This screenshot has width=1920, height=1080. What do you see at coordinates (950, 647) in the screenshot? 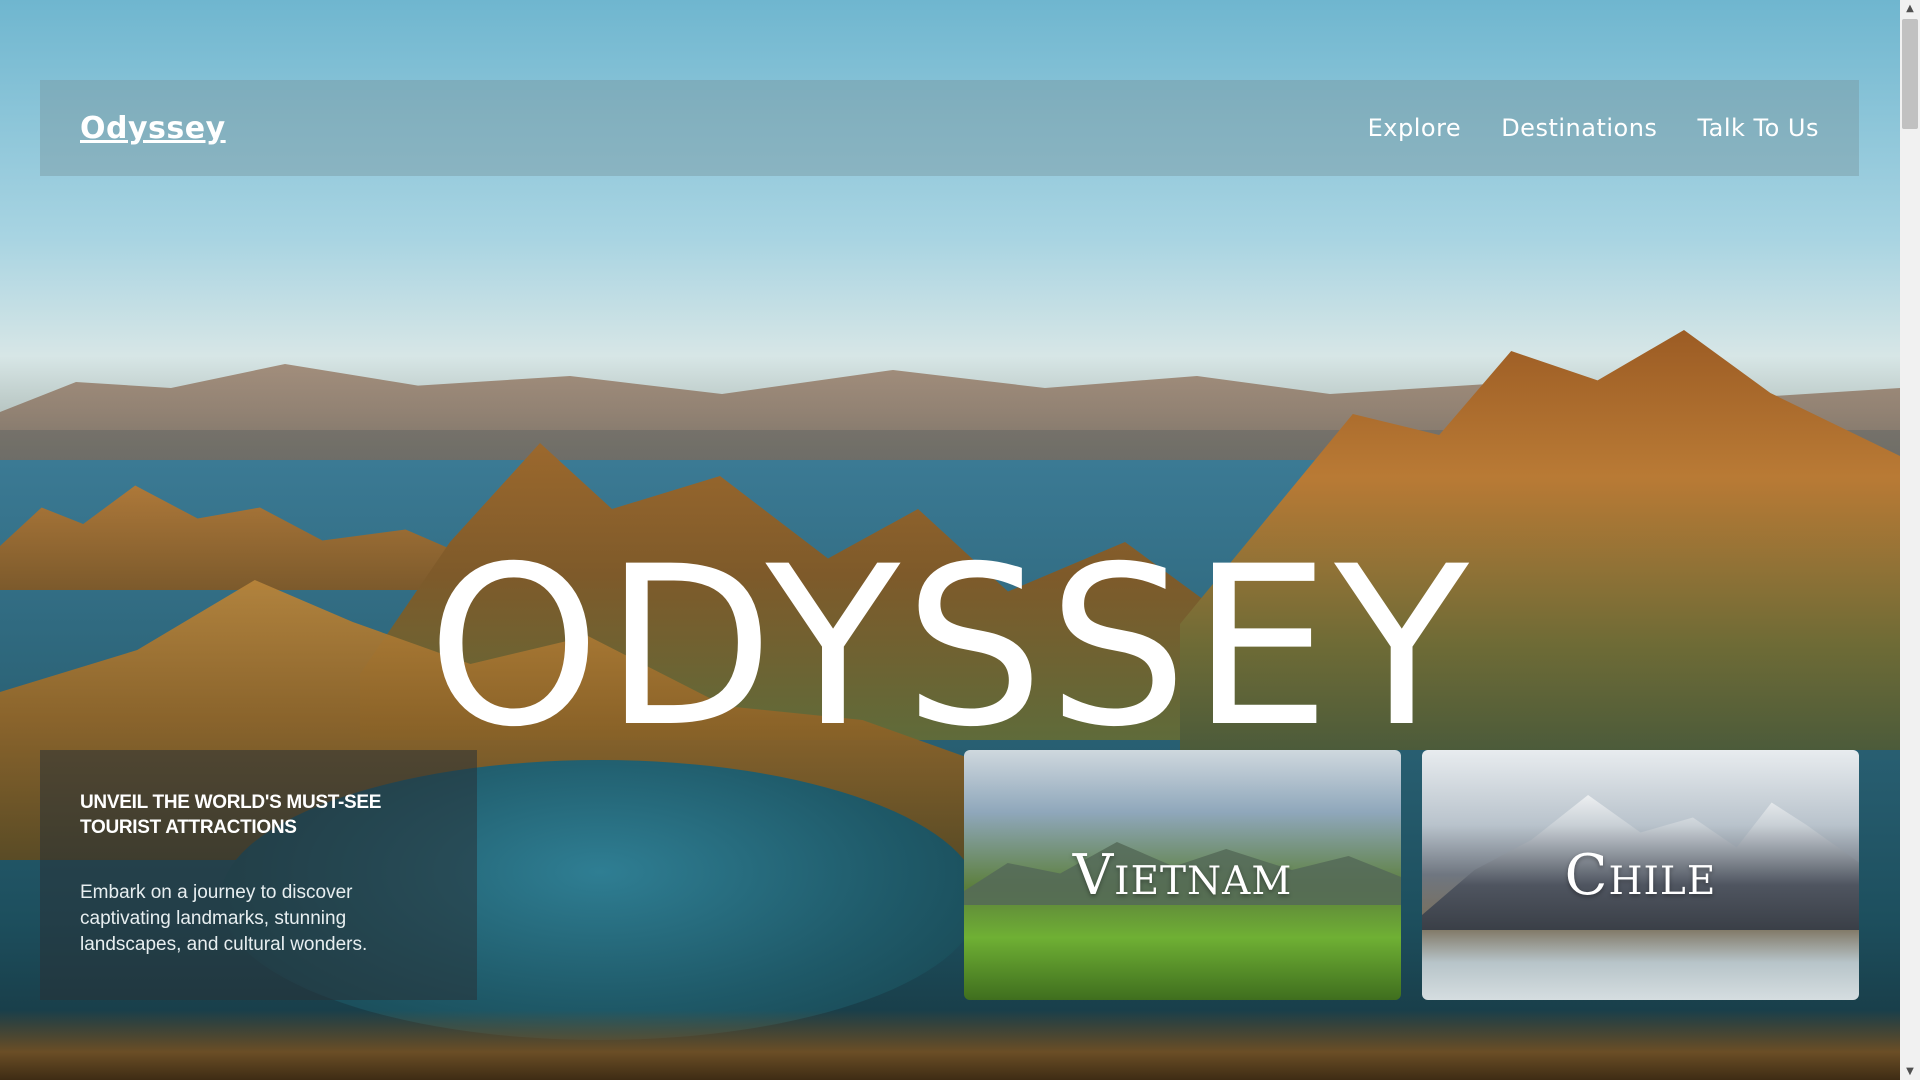
I see `hero-title: ODYSSEY` at bounding box center [950, 647].